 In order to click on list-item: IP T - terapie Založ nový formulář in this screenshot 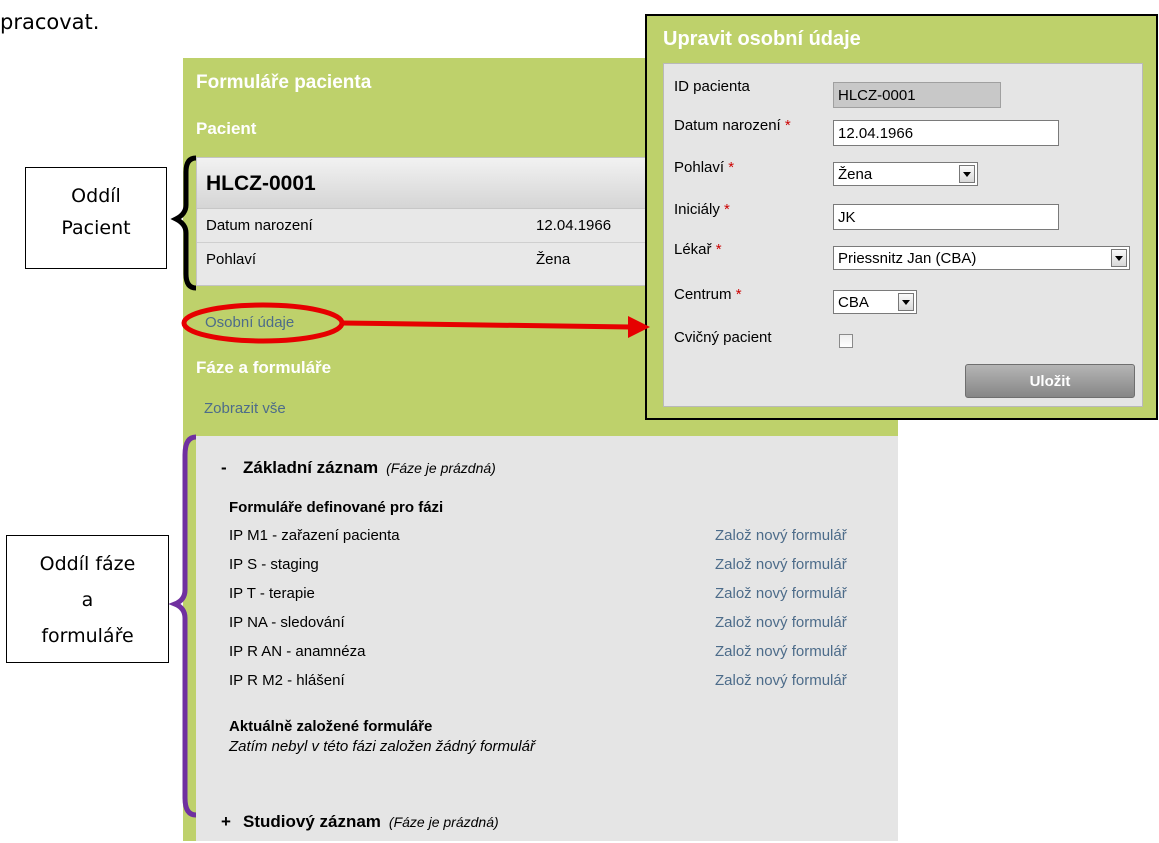, I will do `click(554, 593)`.